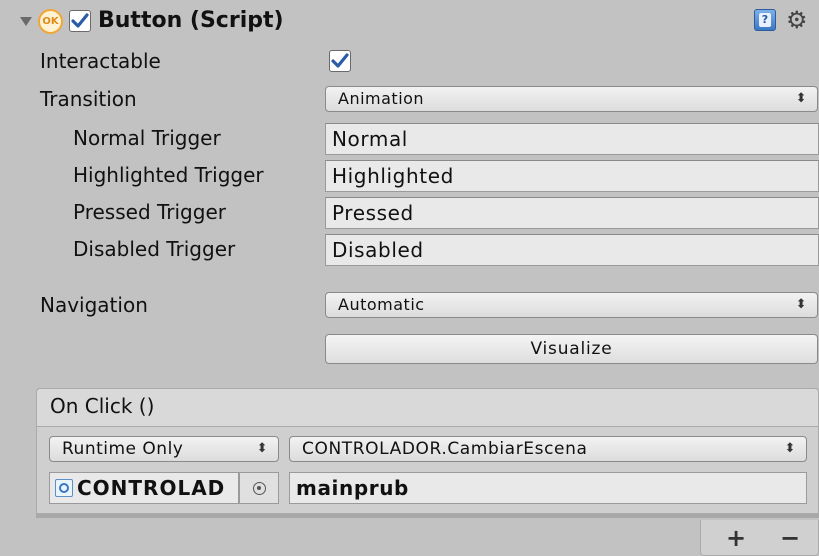 This screenshot has width=819, height=556. Describe the element at coordinates (445, 449) in the screenshot. I see `method-value: CONTROLADOR.CambiarEscena` at that location.